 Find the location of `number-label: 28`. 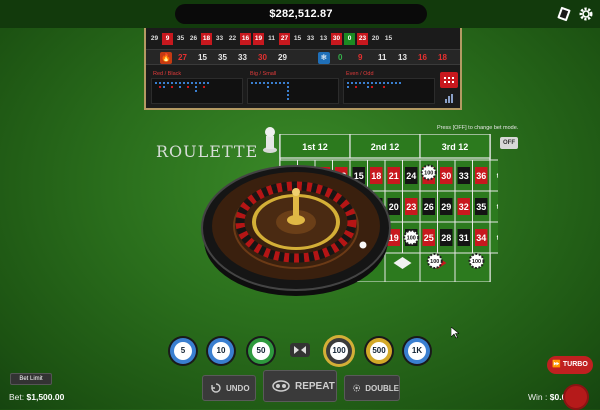

number-label: 28 is located at coordinates (446, 238).